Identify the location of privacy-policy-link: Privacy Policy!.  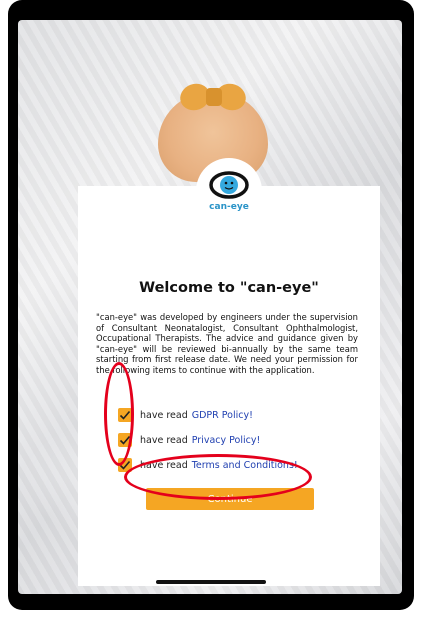
(226, 440).